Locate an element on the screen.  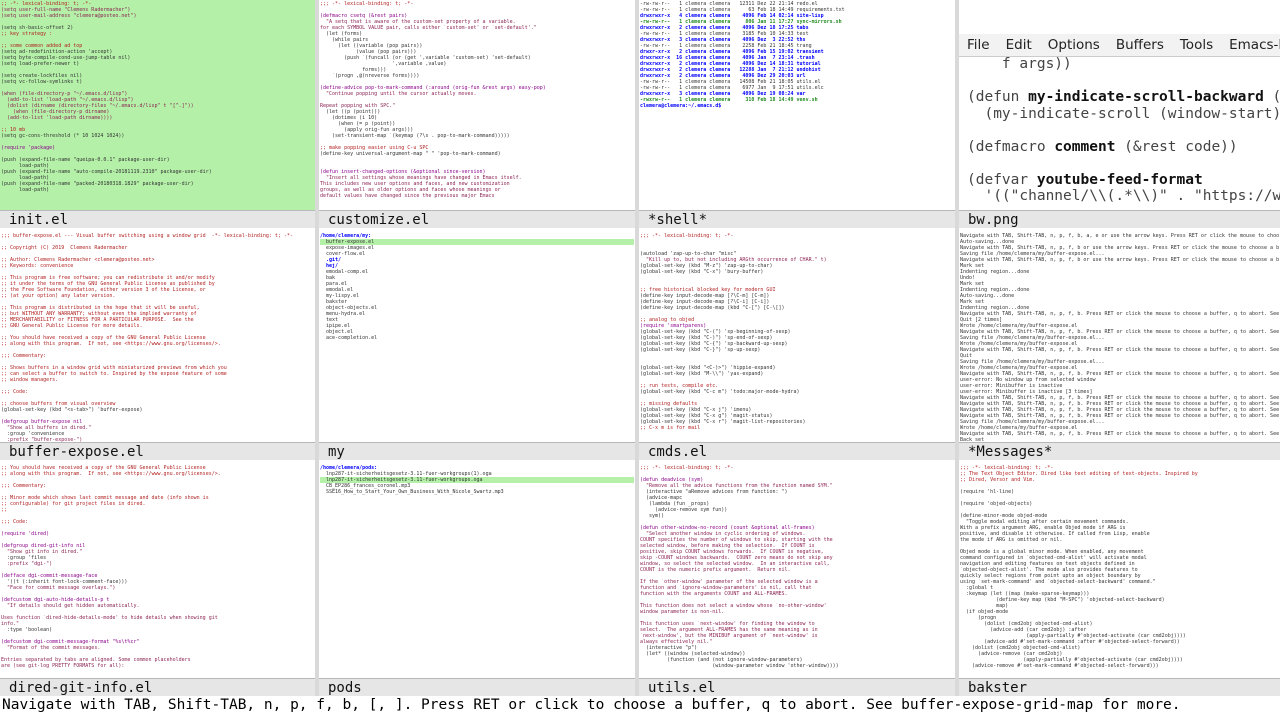
buffer-name-label: *shell* is located at coordinates (797, 219).